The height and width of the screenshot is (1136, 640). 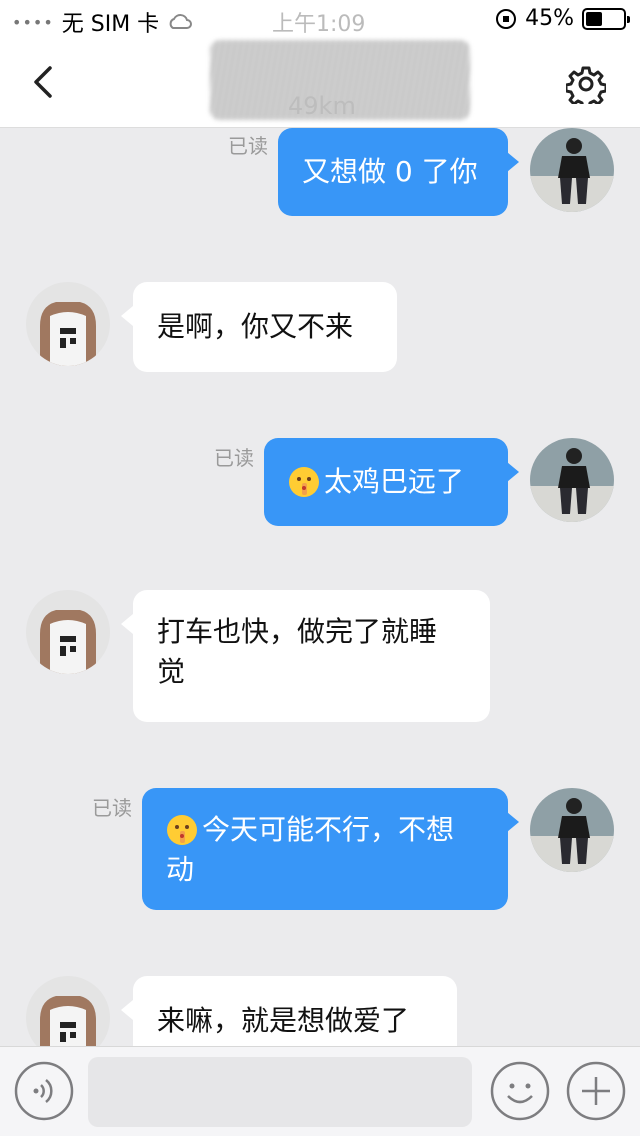 I want to click on input-bar, so click(x=320, y=1091).